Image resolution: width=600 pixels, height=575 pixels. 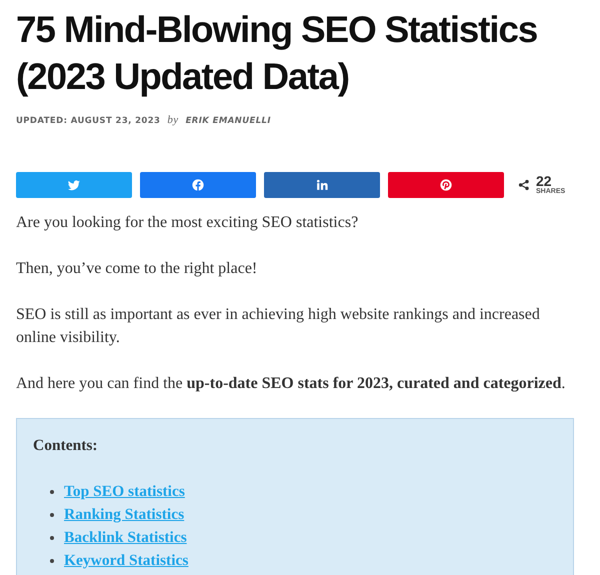 What do you see at coordinates (126, 561) in the screenshot?
I see `contents-link: Keyword Statistics` at bounding box center [126, 561].